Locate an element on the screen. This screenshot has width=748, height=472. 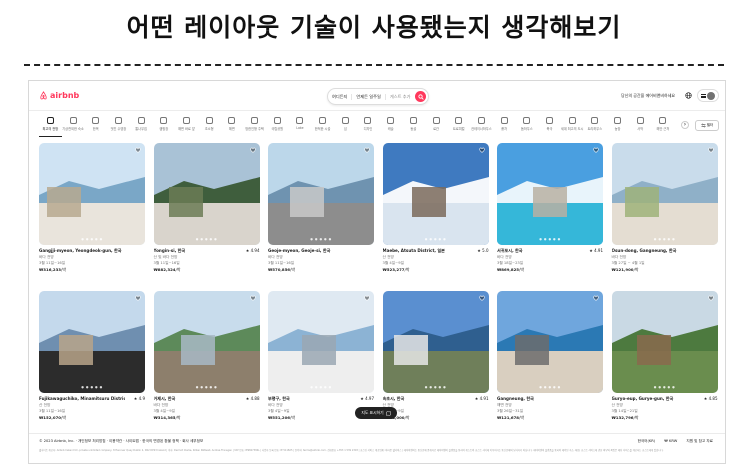
category-tab: 동굴 is located at coordinates (413, 127).